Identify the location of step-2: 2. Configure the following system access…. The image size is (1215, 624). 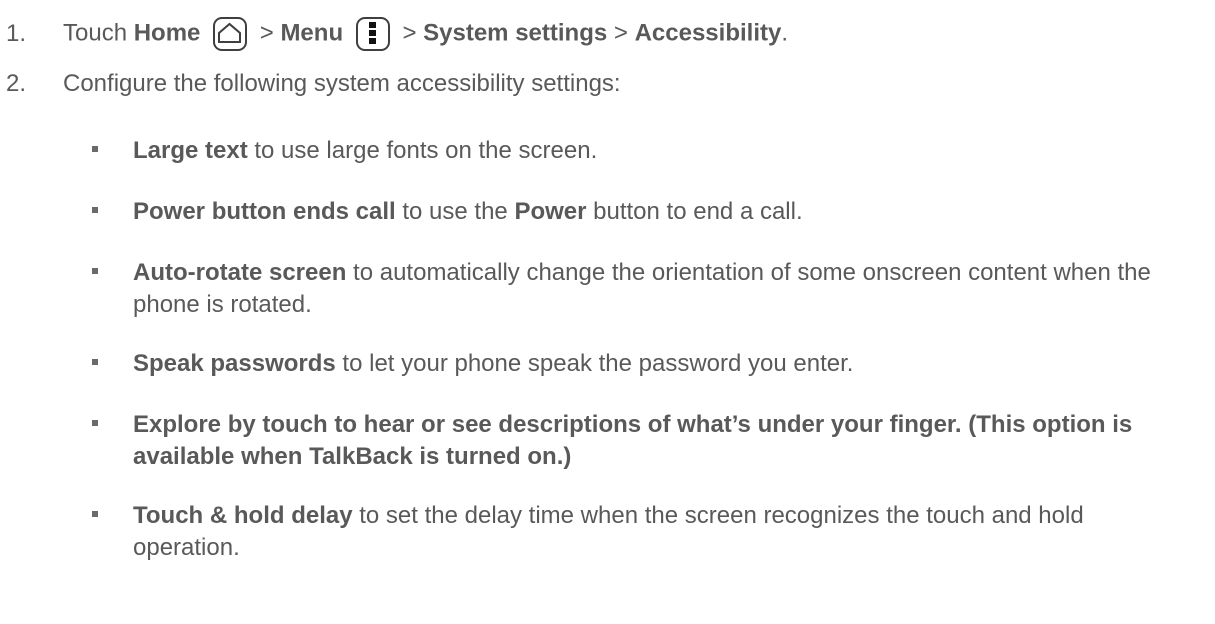
(313, 84).